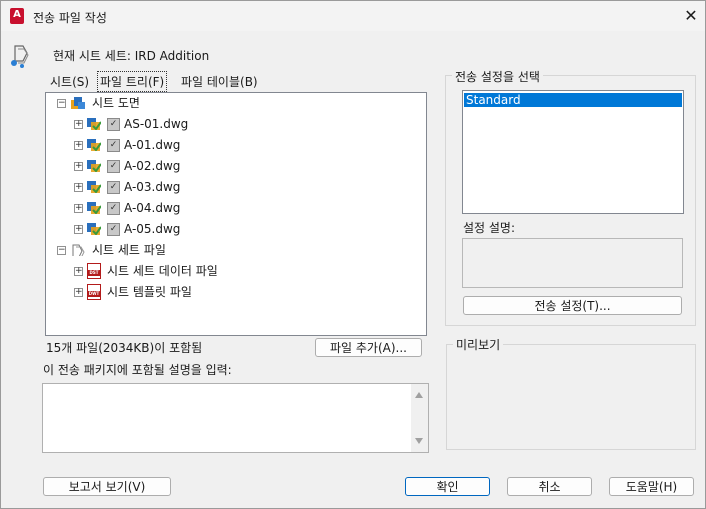  Describe the element at coordinates (571, 397) in the screenshot. I see `preview-group` at that location.